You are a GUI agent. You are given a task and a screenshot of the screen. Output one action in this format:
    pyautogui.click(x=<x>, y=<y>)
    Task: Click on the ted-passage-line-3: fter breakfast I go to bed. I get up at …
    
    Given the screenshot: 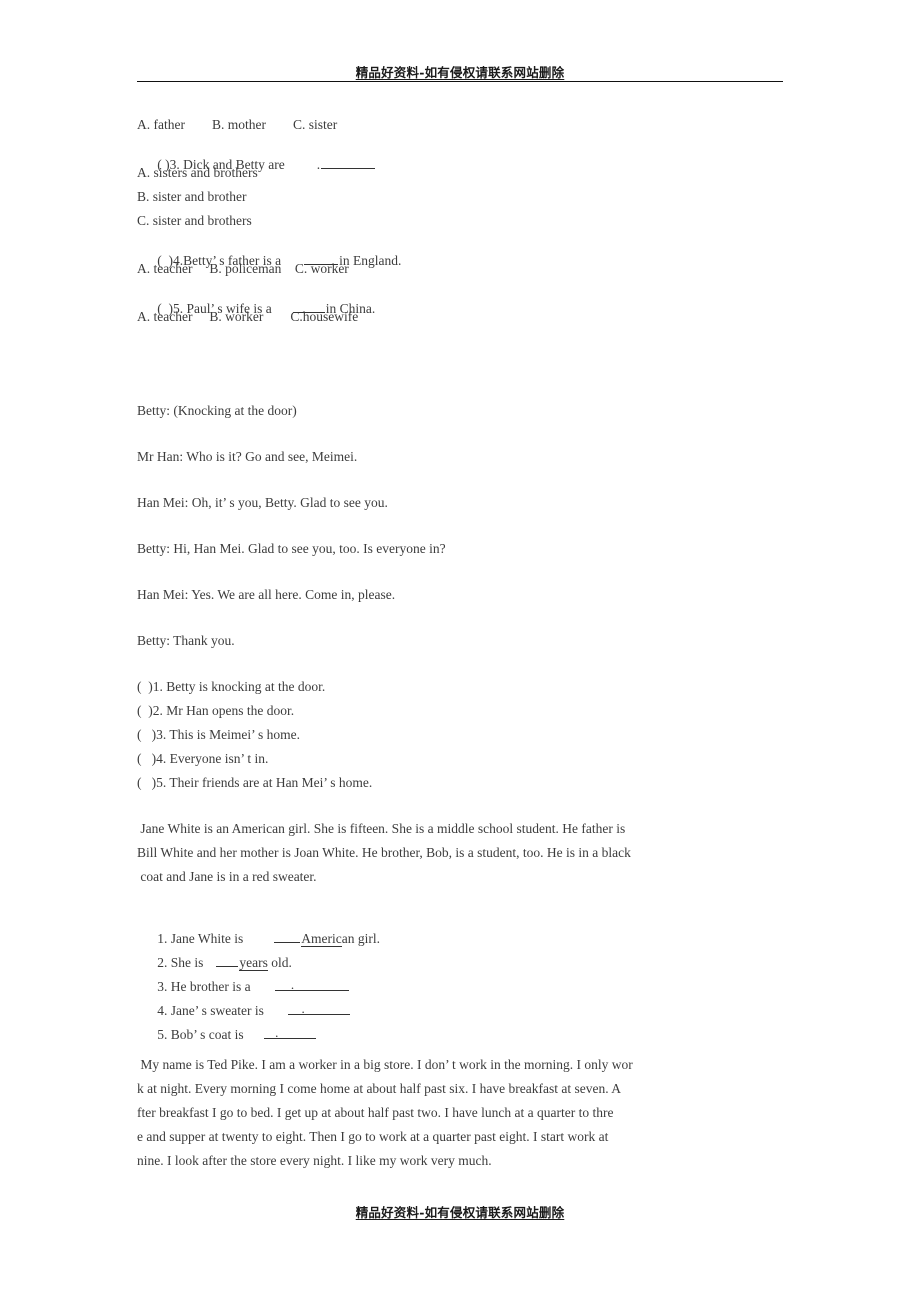 What is the action you would take?
    pyautogui.click(x=375, y=1112)
    